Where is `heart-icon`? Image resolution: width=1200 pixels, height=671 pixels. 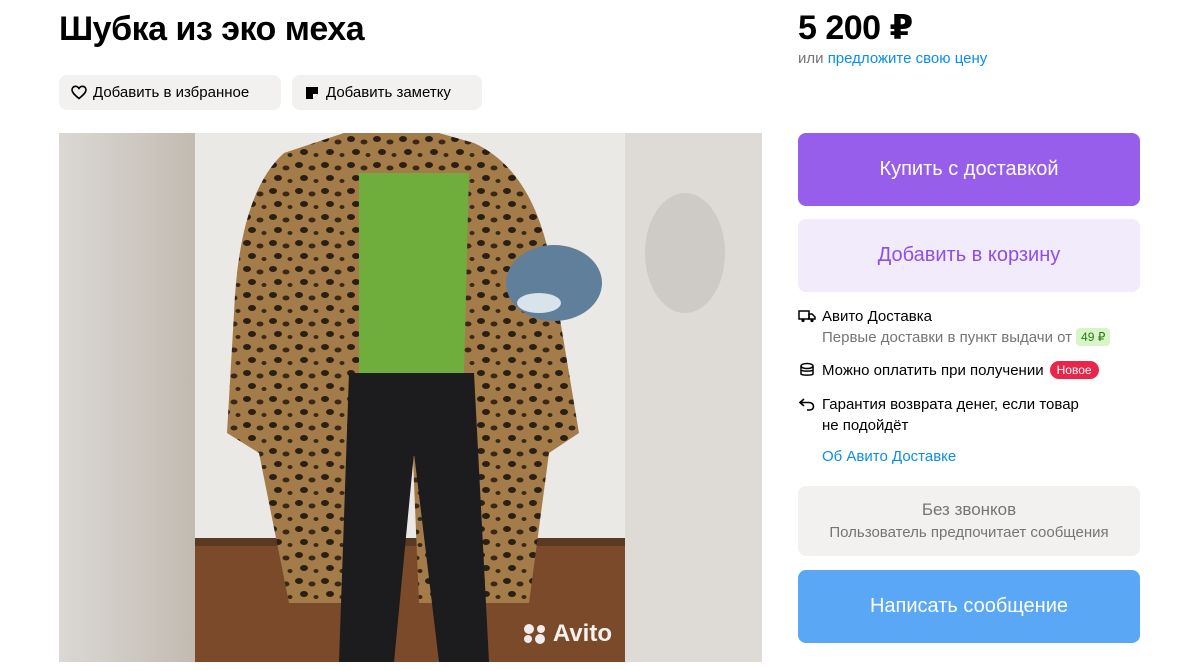
heart-icon is located at coordinates (79, 93).